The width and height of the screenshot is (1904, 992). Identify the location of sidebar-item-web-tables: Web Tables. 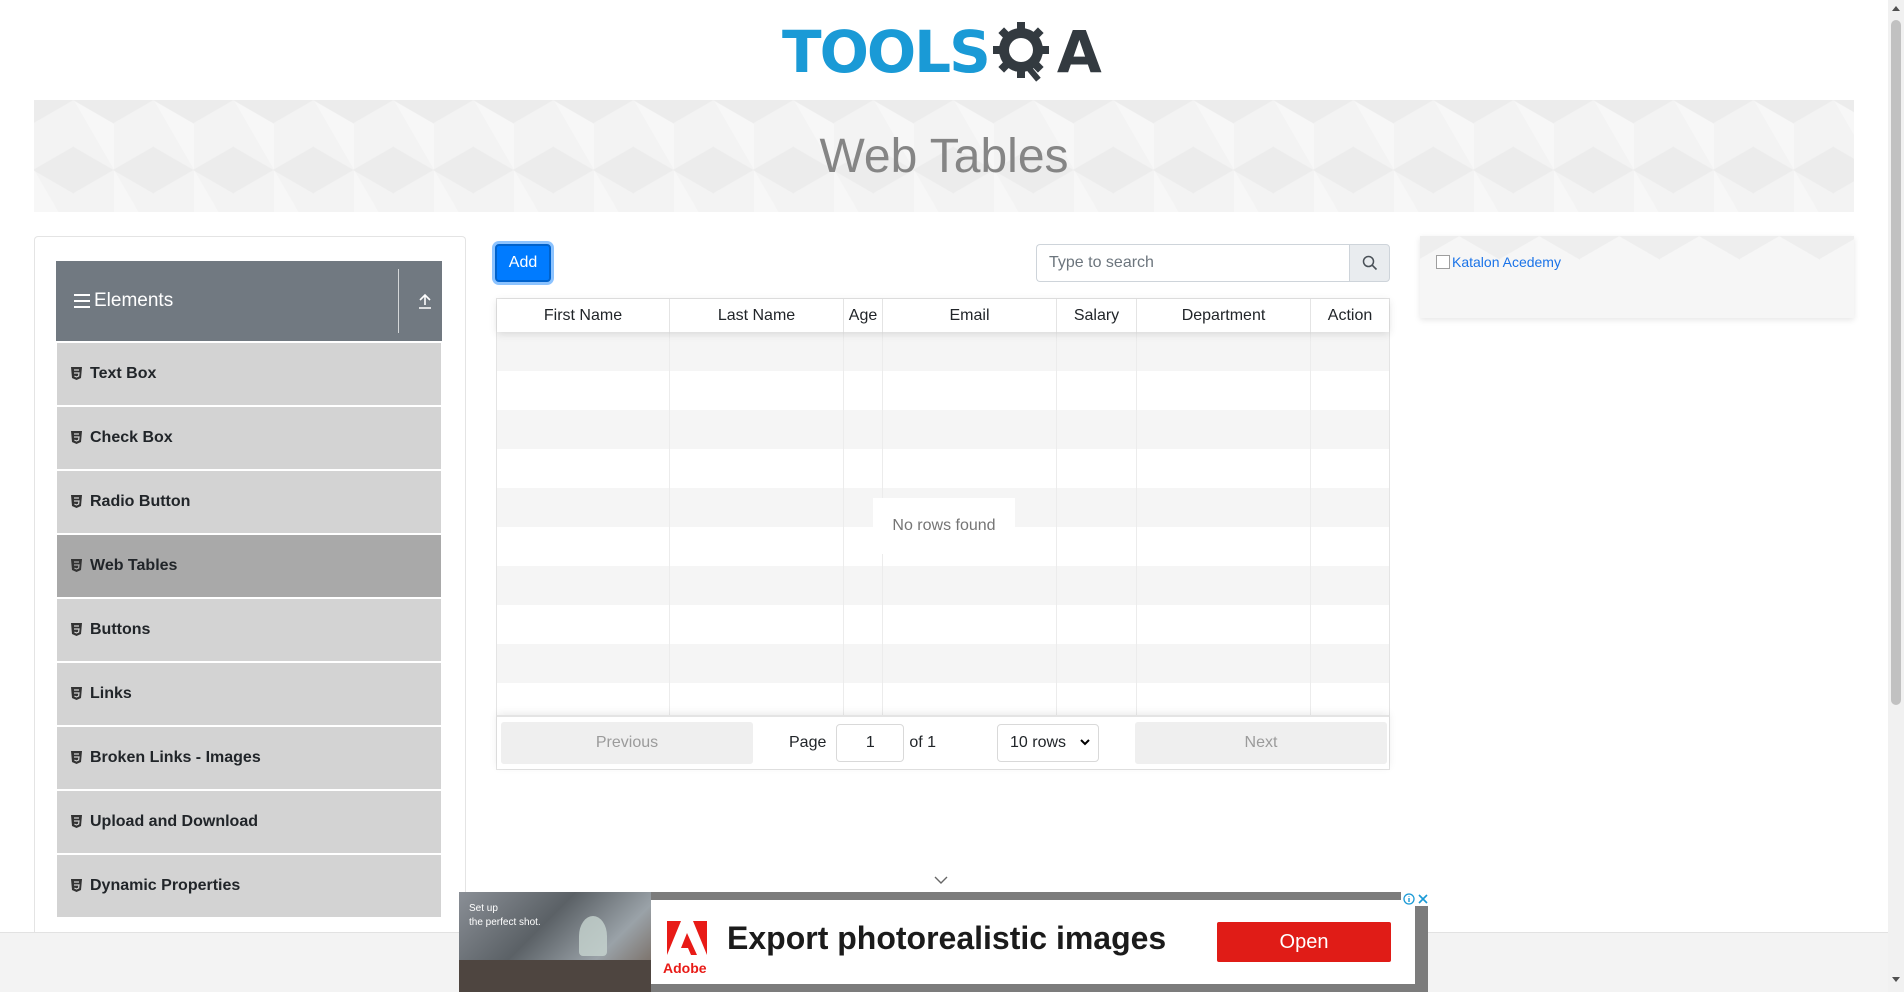
(249, 566).